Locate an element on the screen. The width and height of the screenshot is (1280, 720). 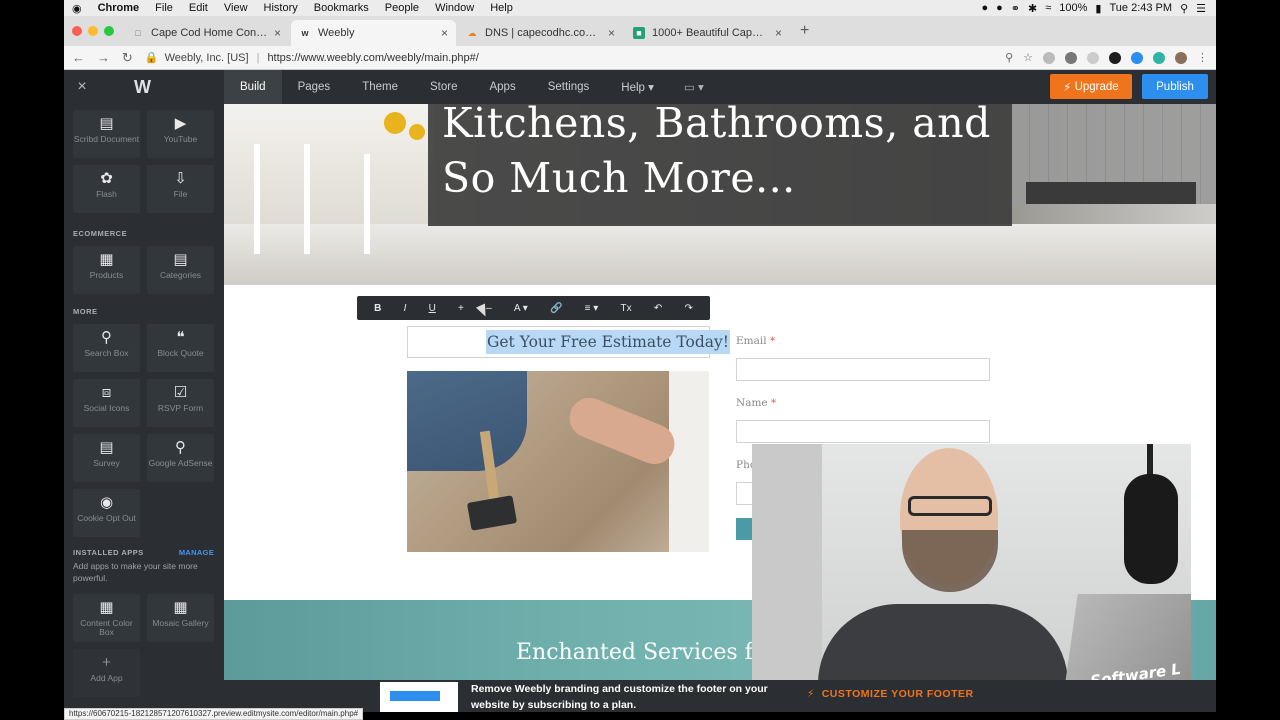
apple-menu-icon: ◉ is located at coordinates (77, 8).